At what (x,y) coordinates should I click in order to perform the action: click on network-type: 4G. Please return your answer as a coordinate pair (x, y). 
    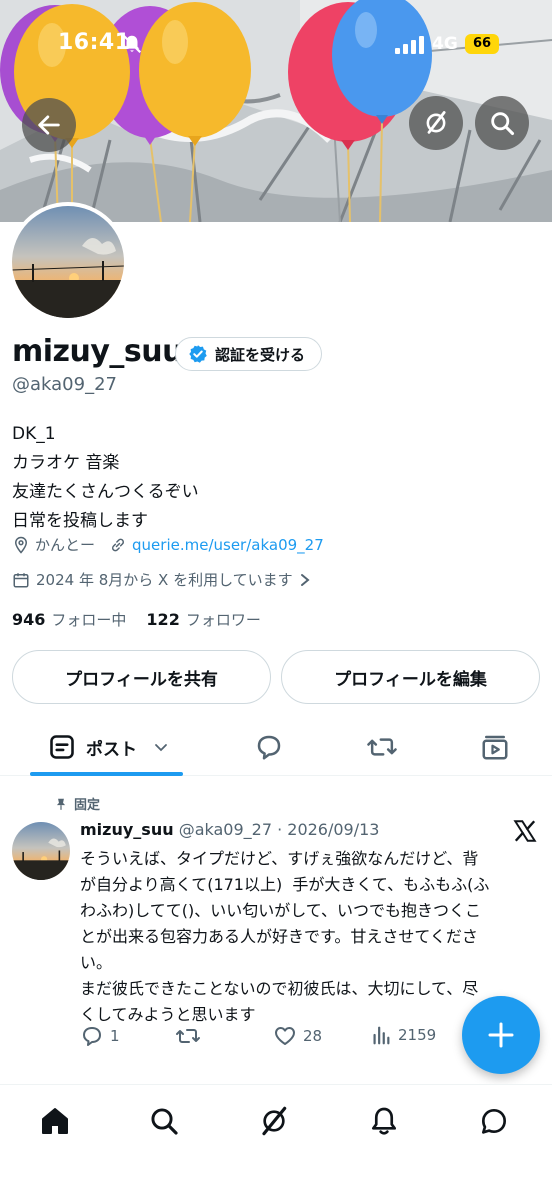
    Looking at the image, I should click on (445, 44).